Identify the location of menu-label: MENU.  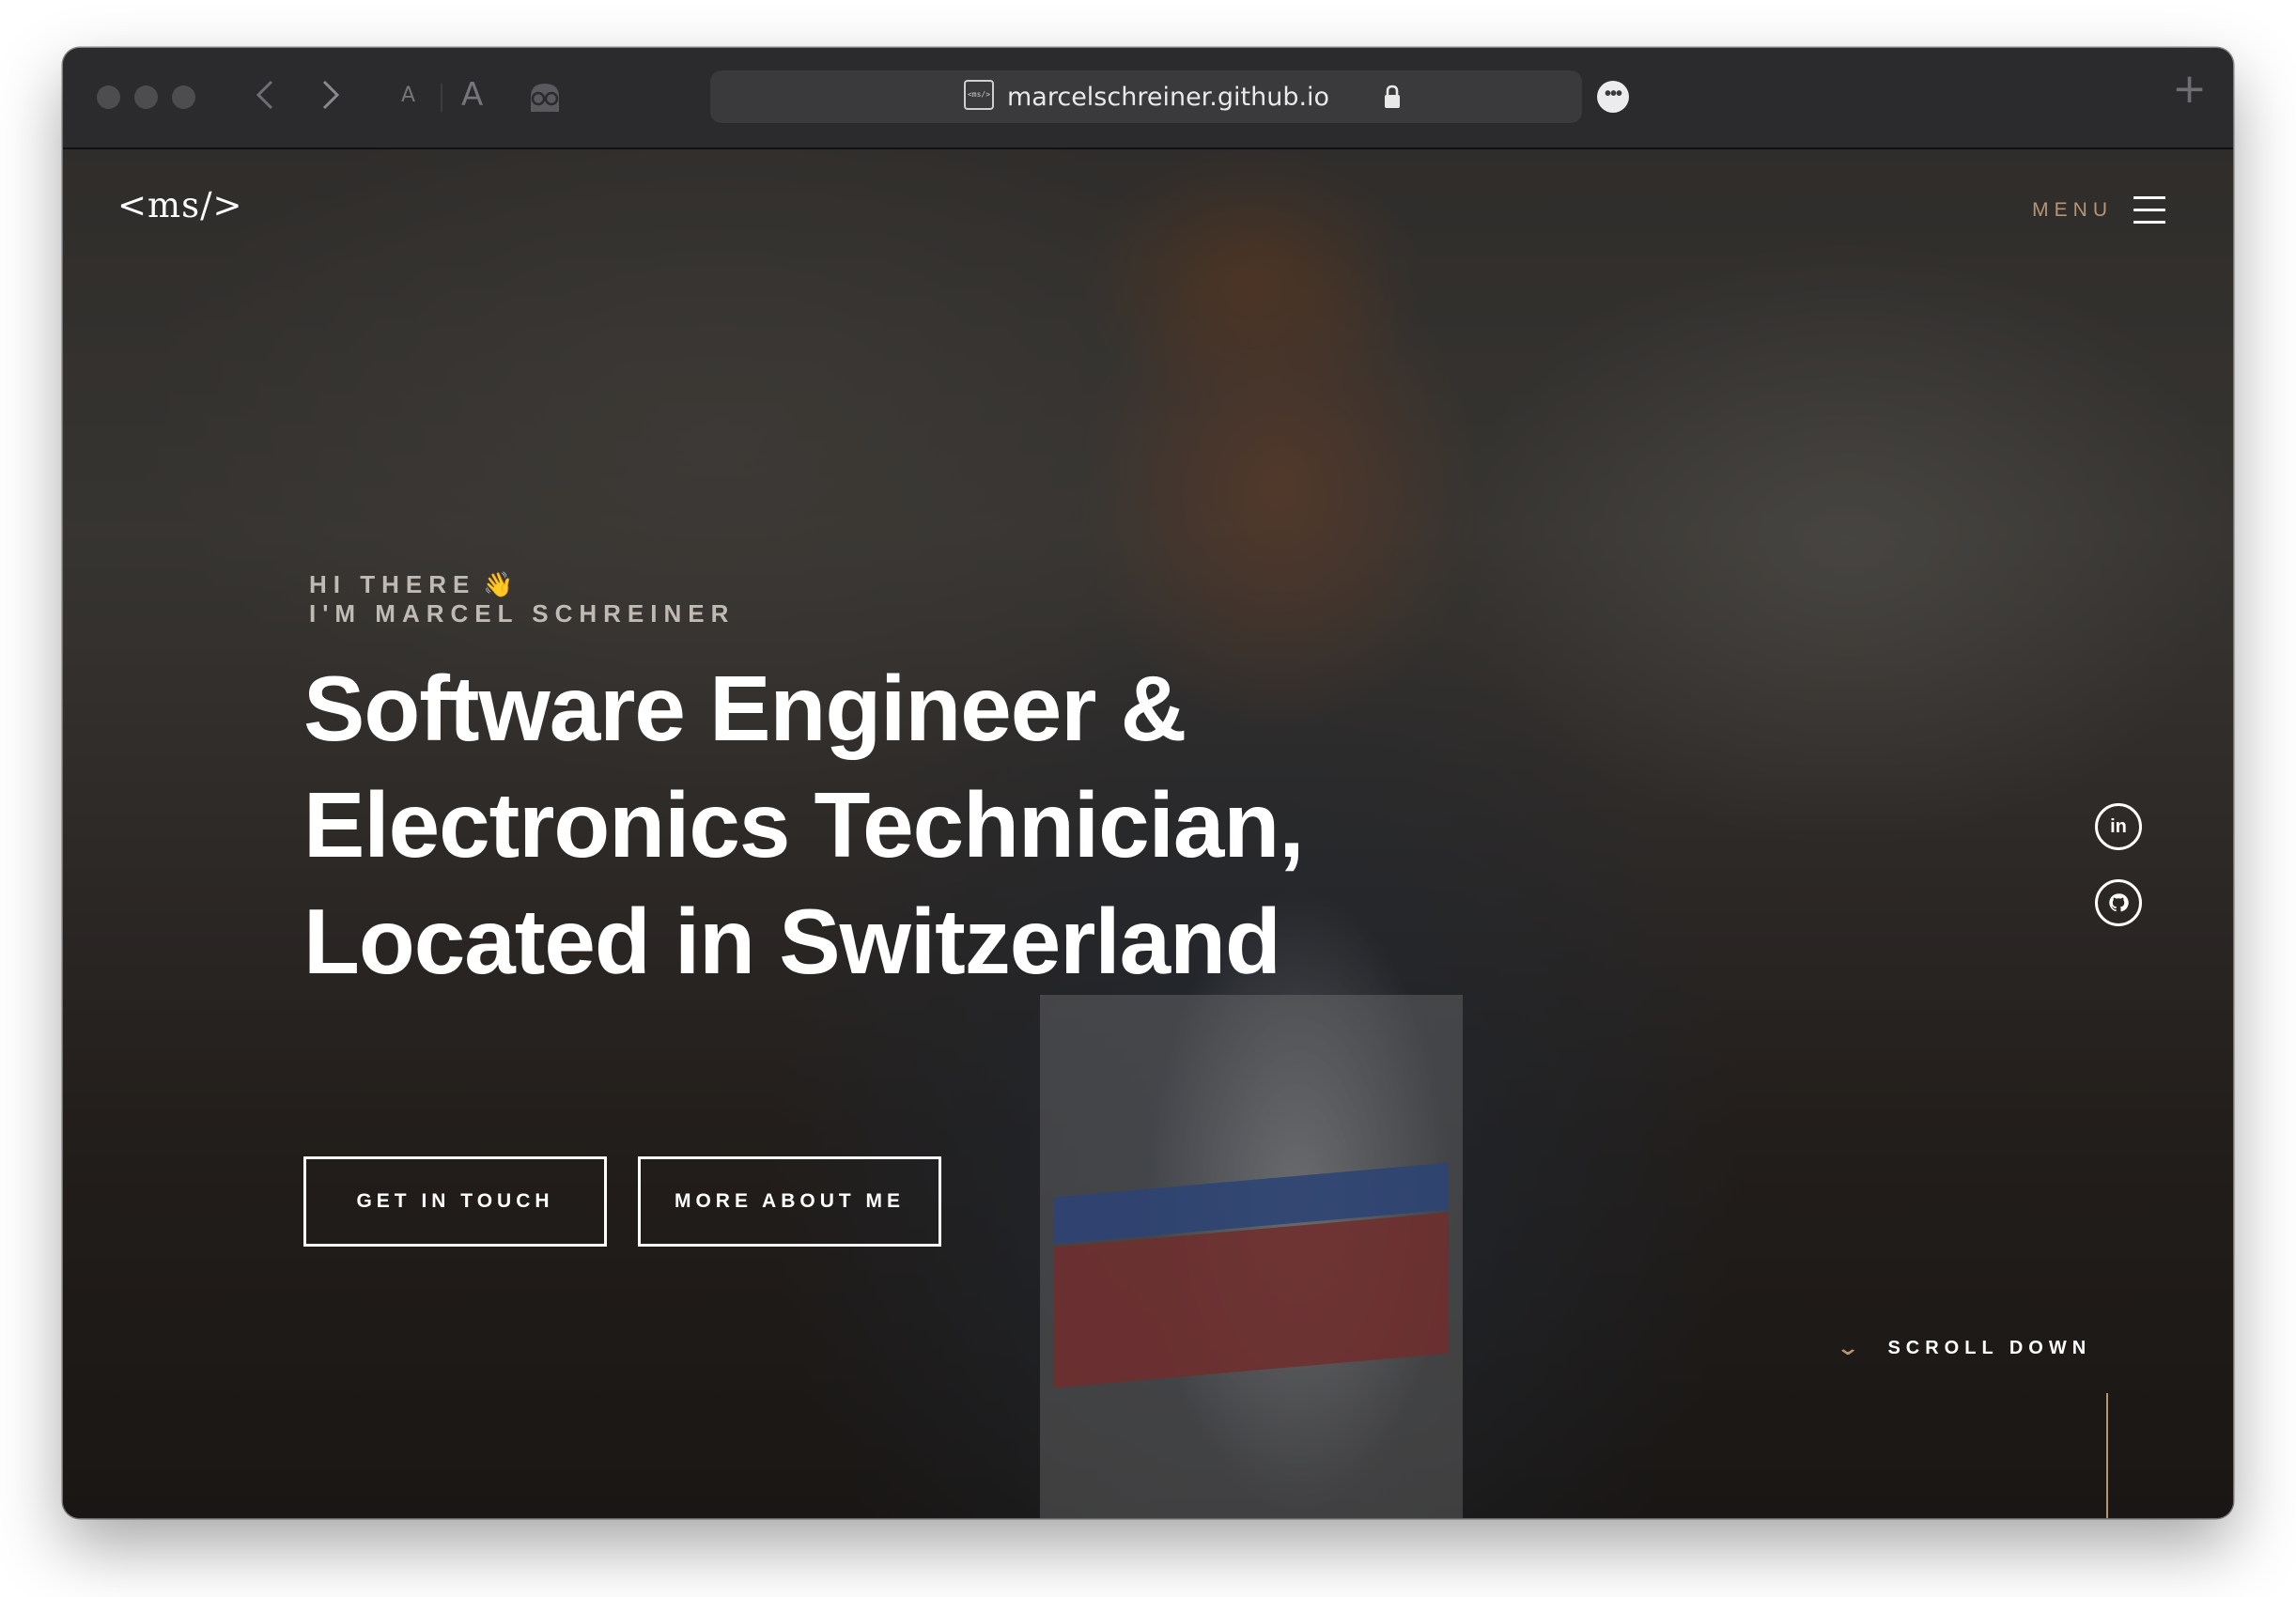
(2072, 210).